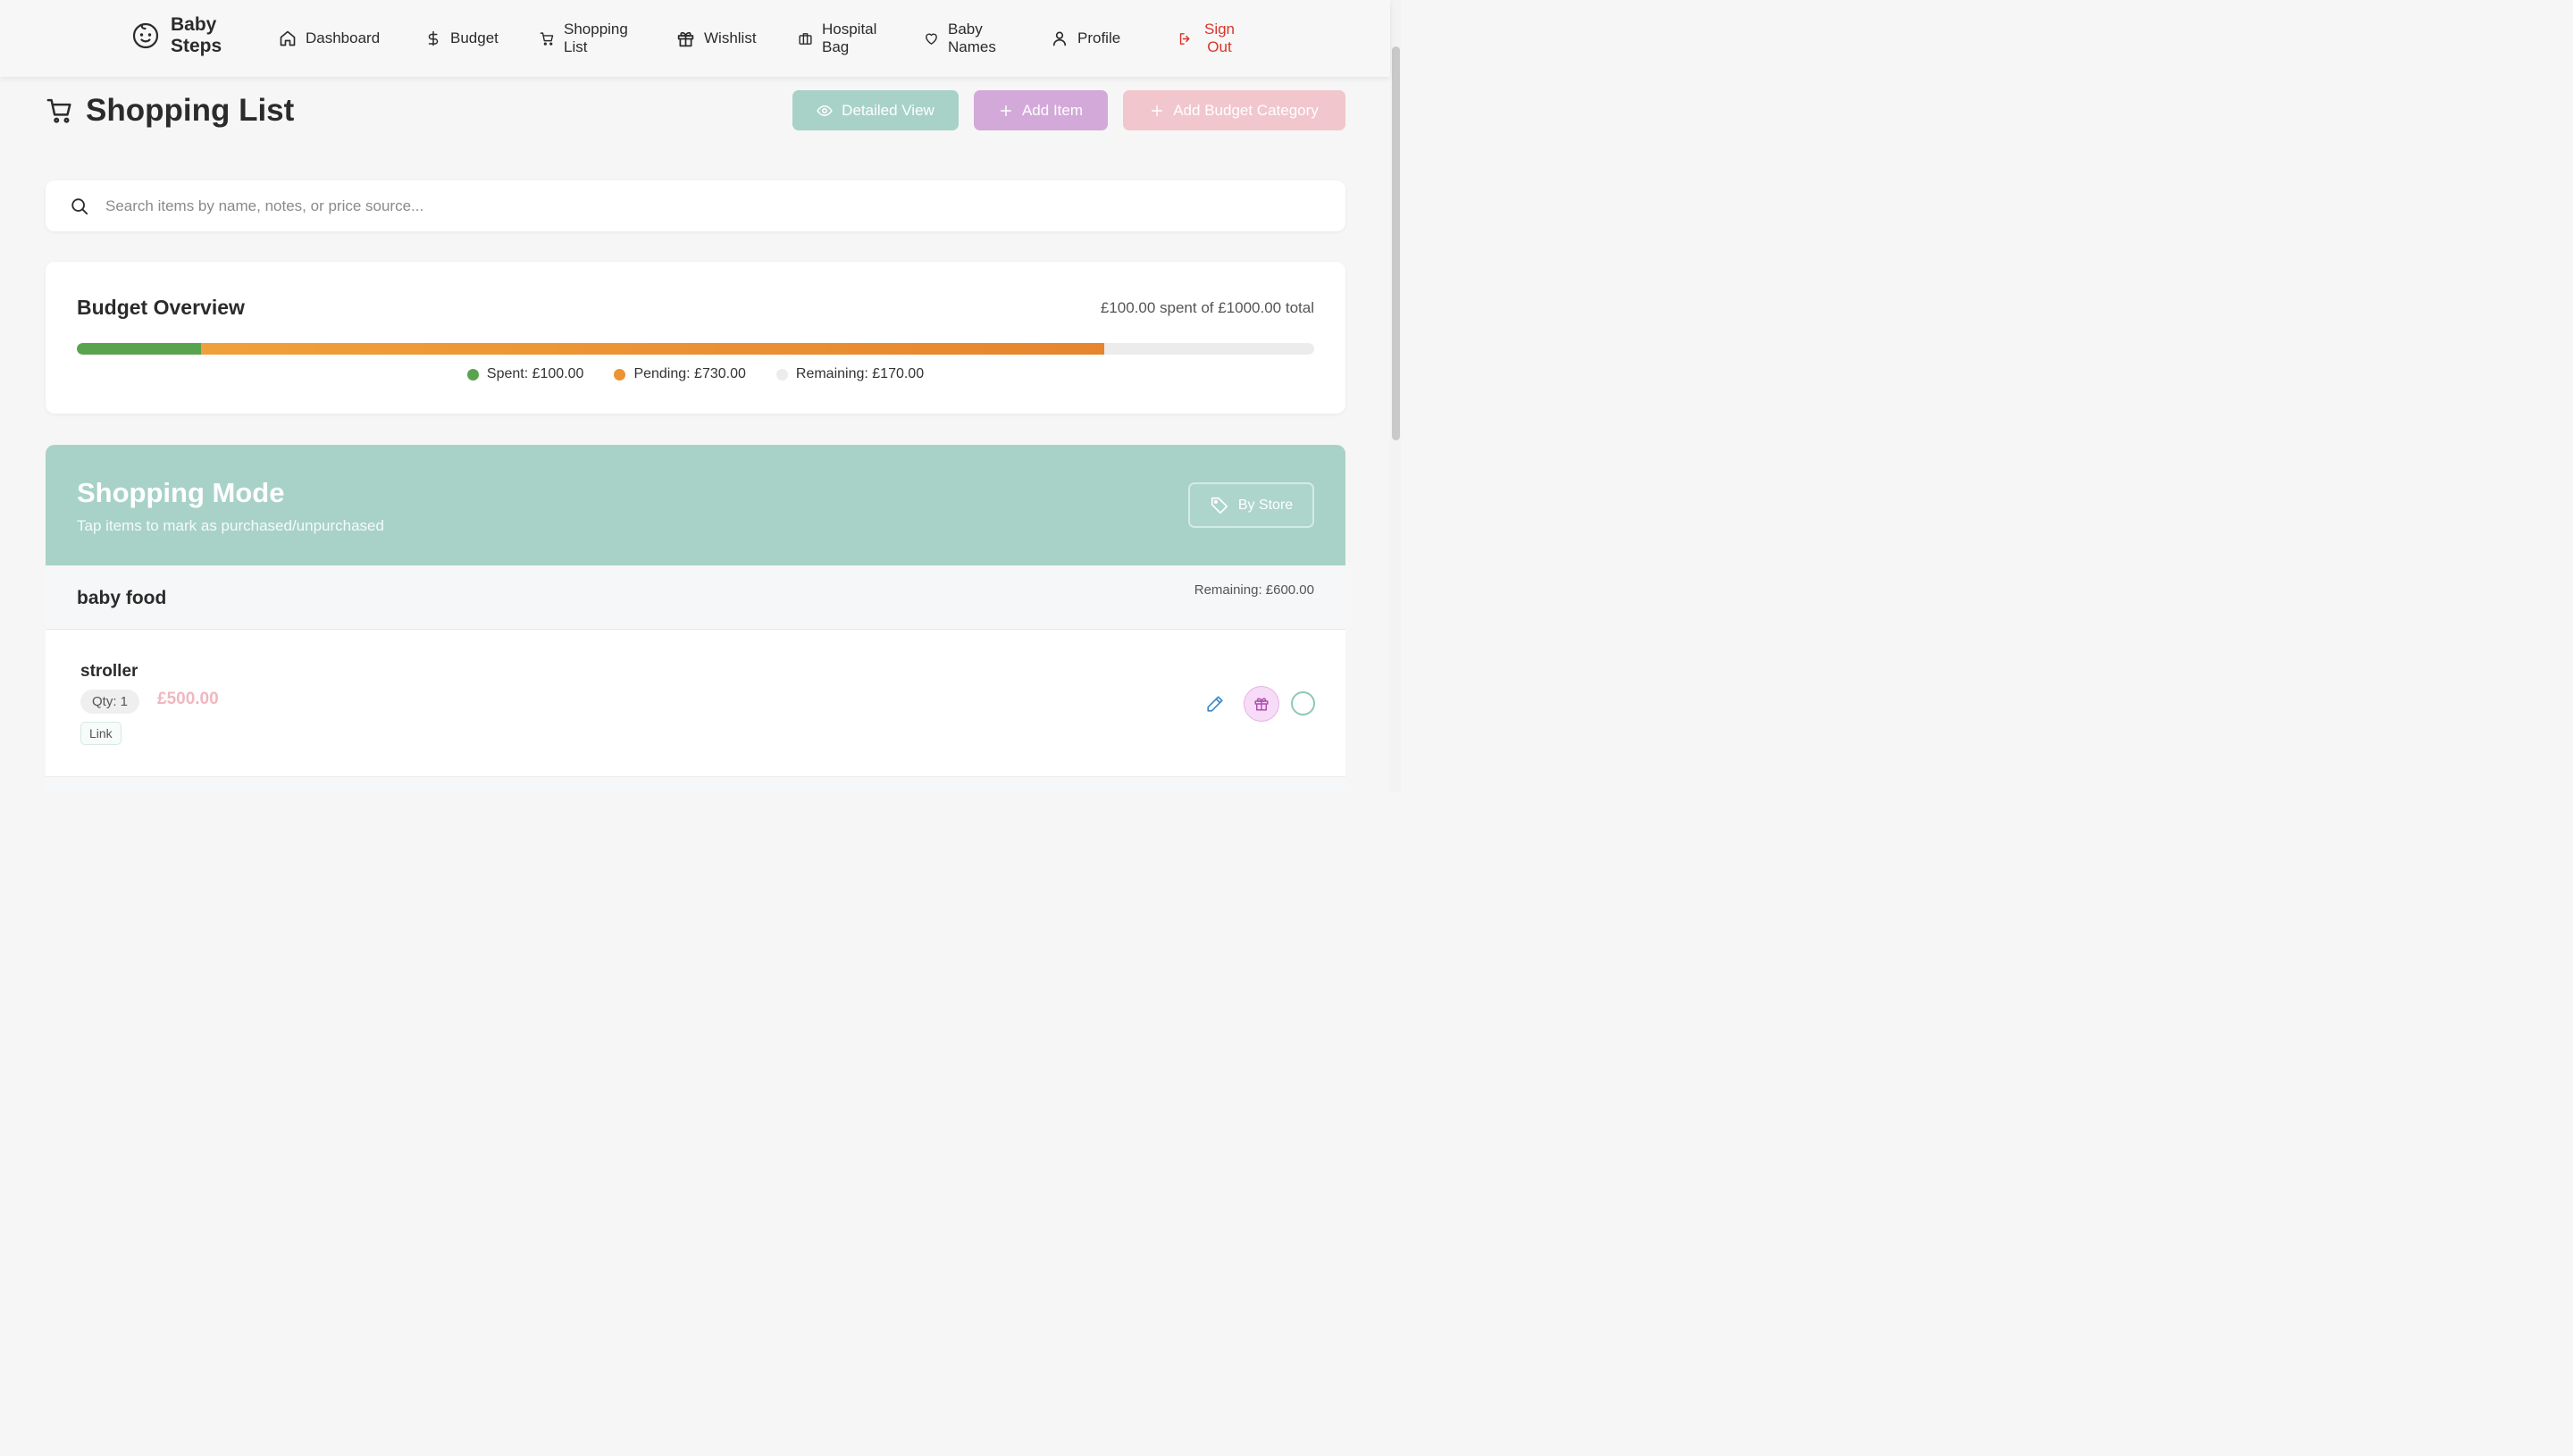 Image resolution: width=2573 pixels, height=1456 pixels. What do you see at coordinates (1396, 243) in the screenshot?
I see `scrollbar-thumb` at bounding box center [1396, 243].